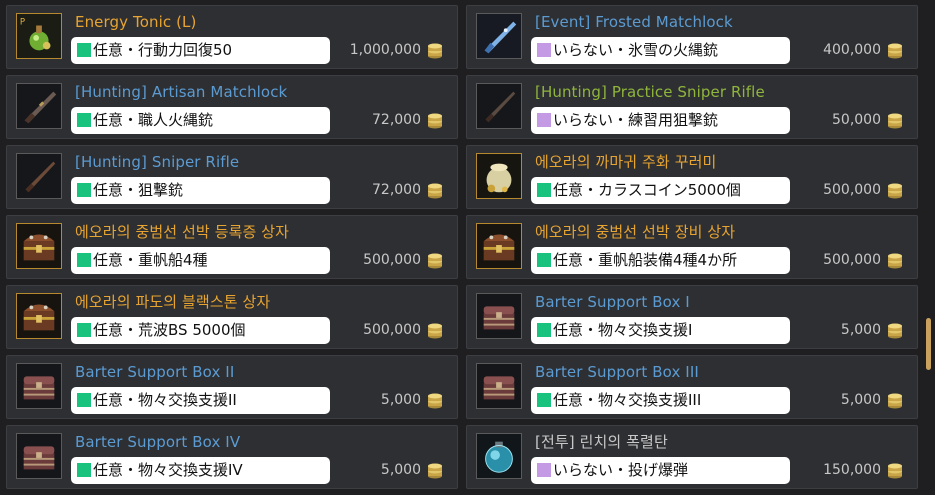  Describe the element at coordinates (627, 400) in the screenshot. I see `item-note-text: 任意・物々交換支援III` at that location.